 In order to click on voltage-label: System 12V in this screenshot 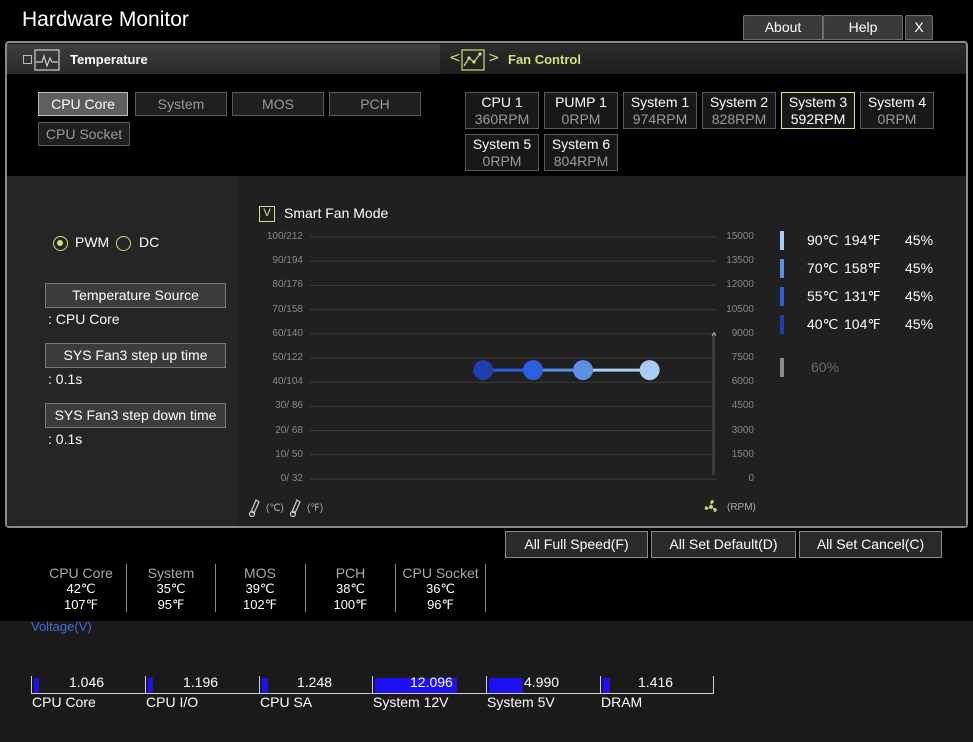, I will do `click(411, 702)`.